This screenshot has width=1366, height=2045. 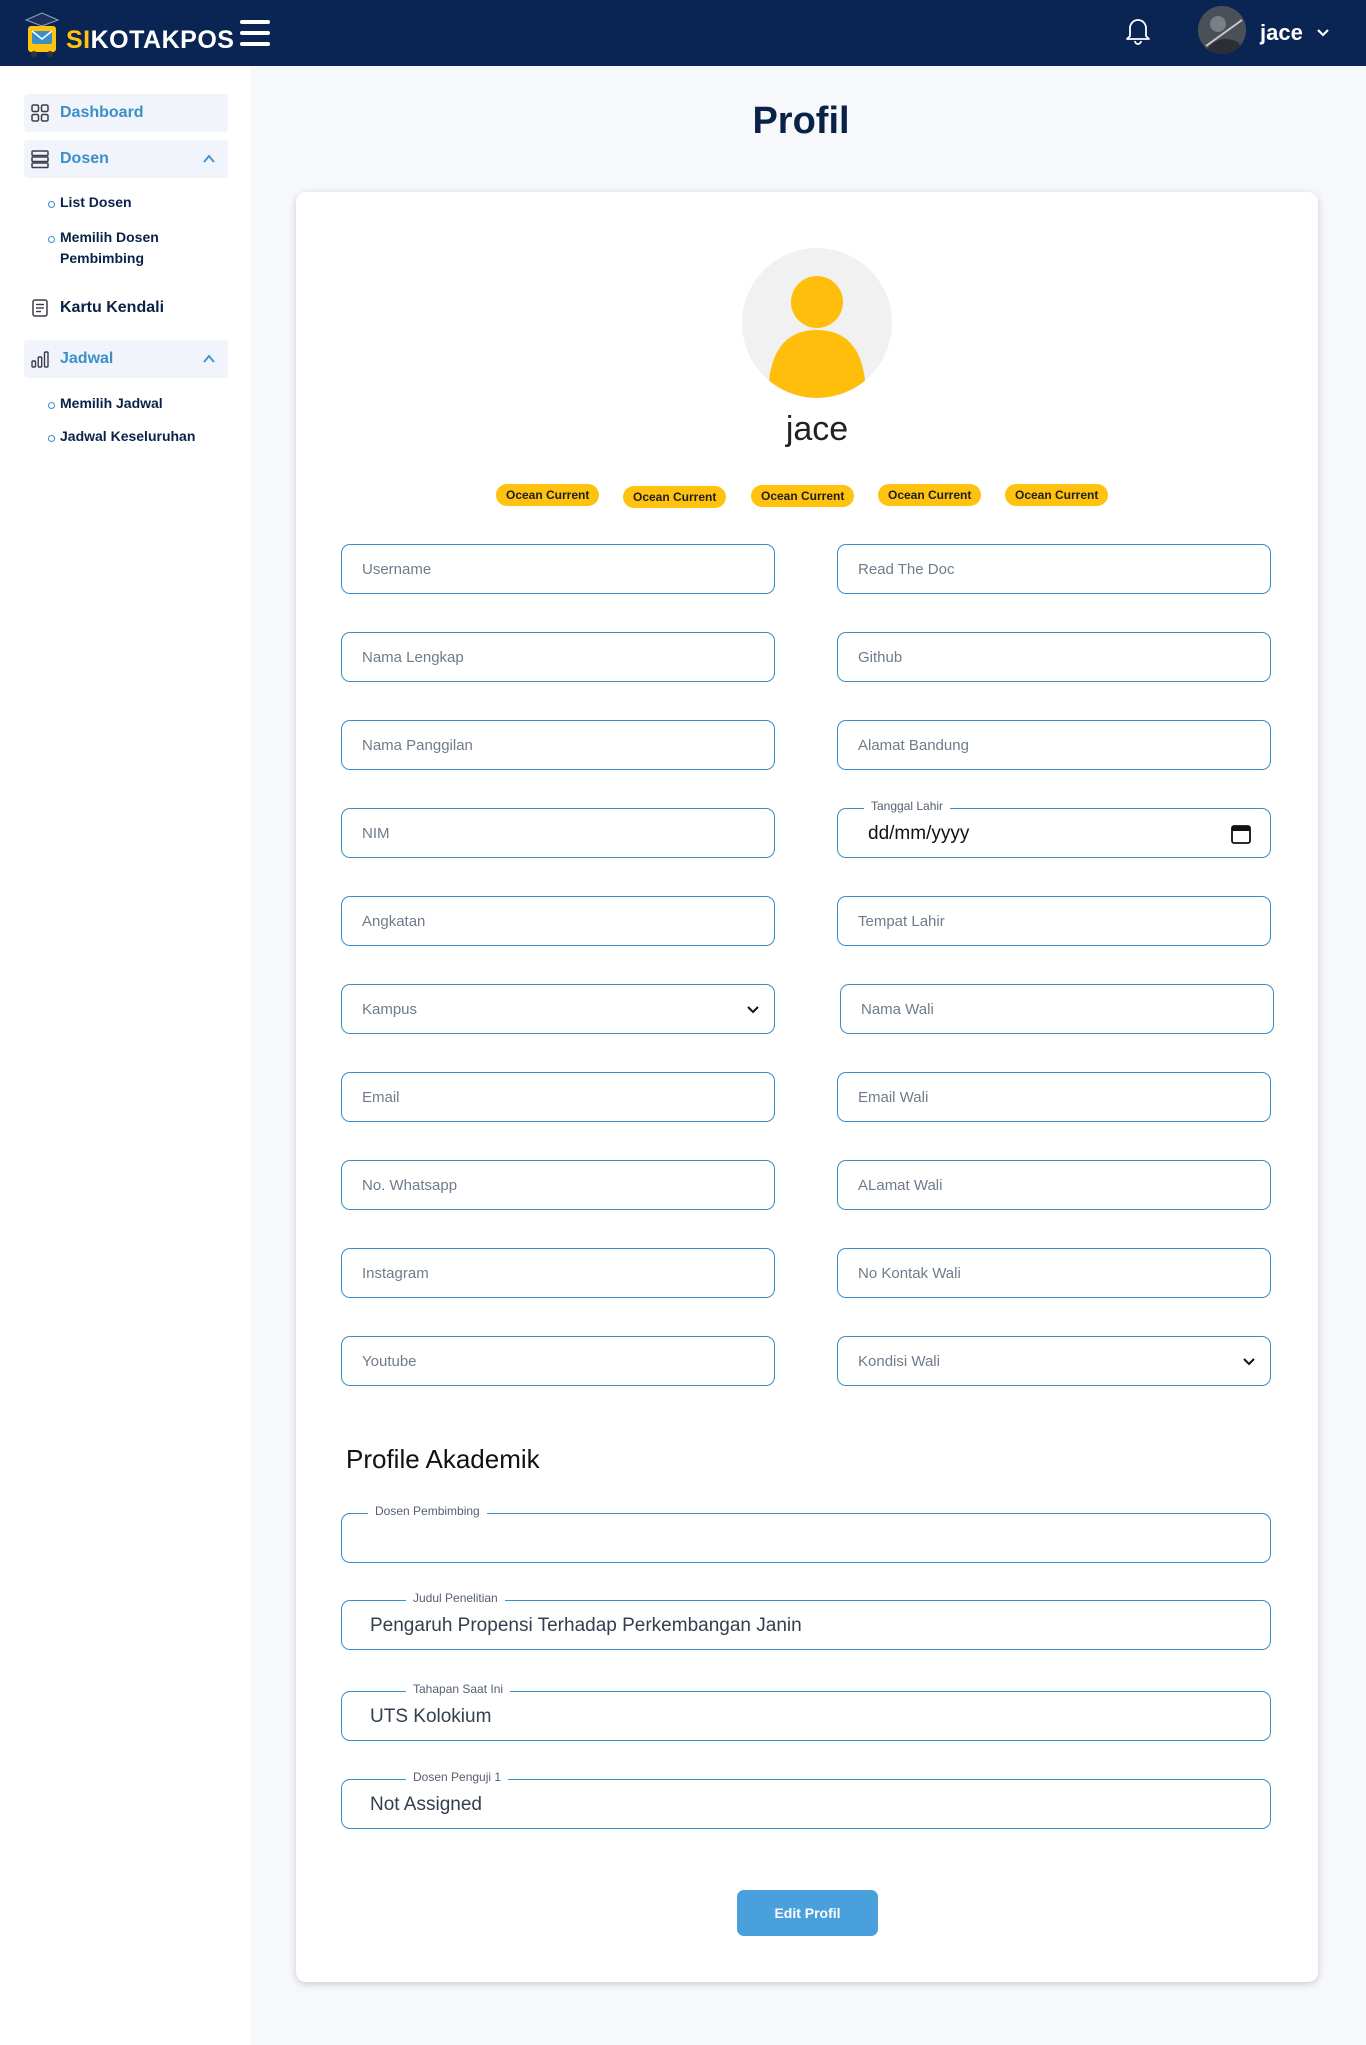 What do you see at coordinates (683, 33) in the screenshot?
I see `top-navbar: SIKOTAKPOS jace` at bounding box center [683, 33].